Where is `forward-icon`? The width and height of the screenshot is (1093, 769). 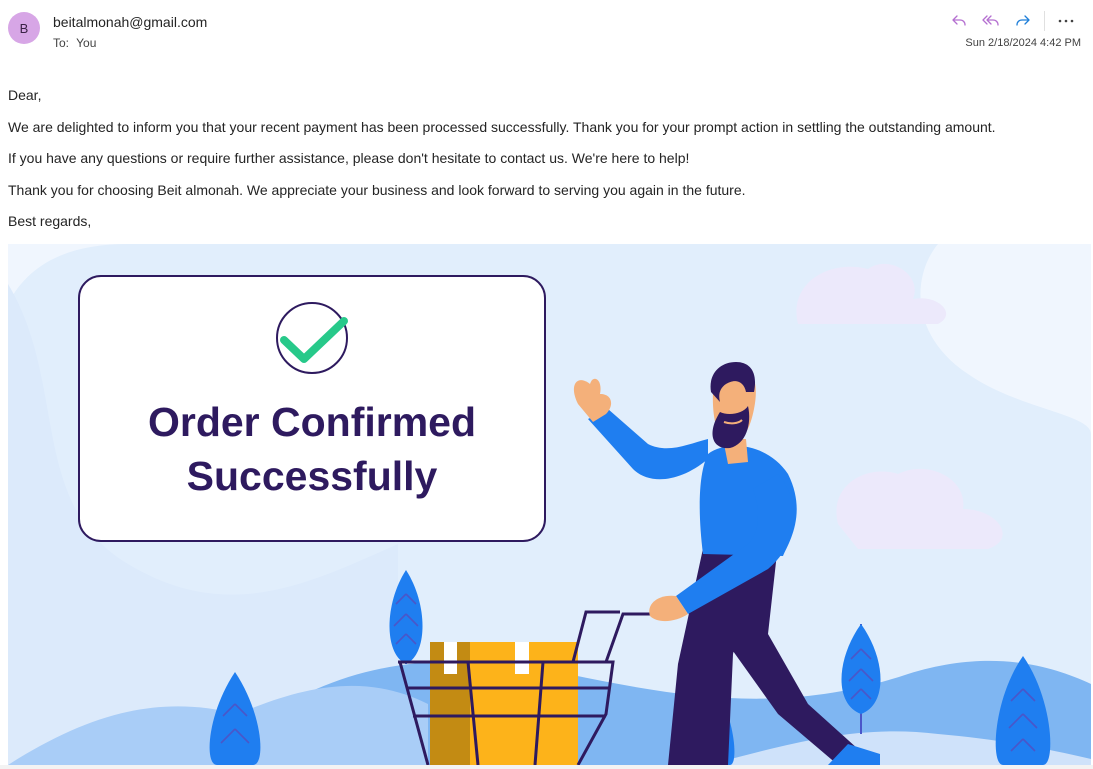
forward-icon is located at coordinates (1023, 20).